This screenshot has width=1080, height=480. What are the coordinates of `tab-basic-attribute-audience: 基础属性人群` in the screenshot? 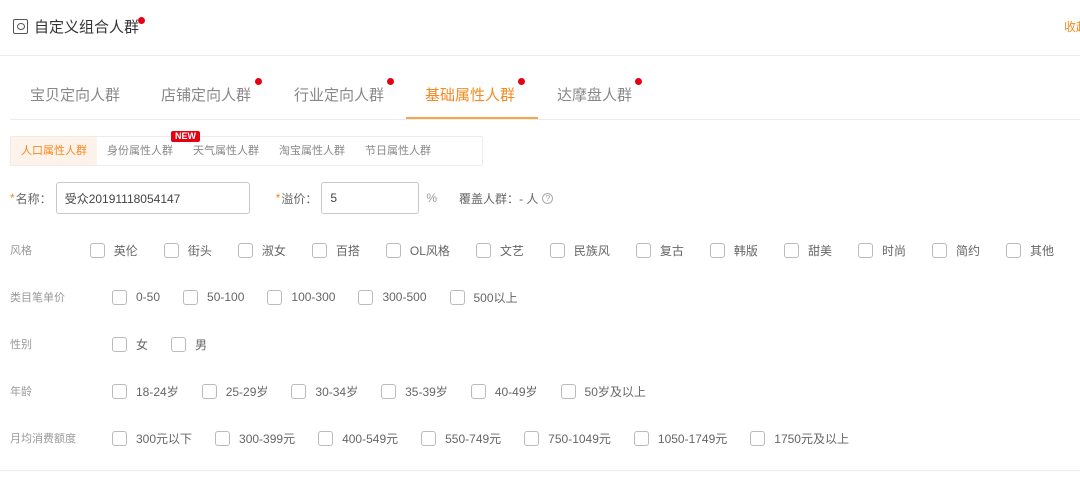 It's located at (470, 94).